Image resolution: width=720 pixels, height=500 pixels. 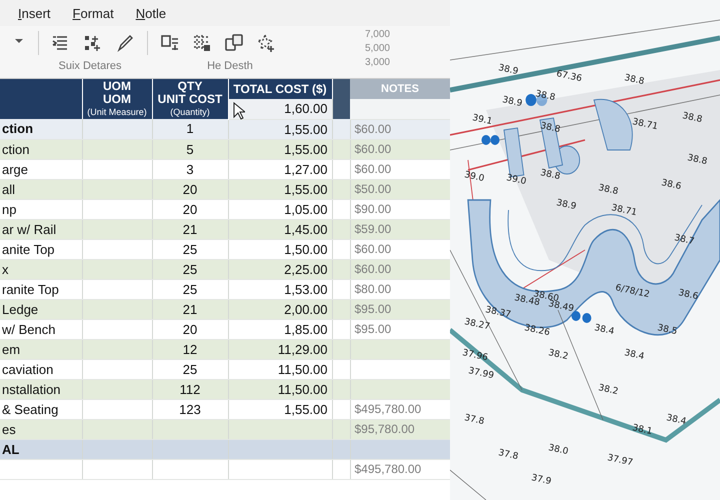 What do you see at coordinates (280, 169) in the screenshot?
I see `table-cell: 1,27.00` at bounding box center [280, 169].